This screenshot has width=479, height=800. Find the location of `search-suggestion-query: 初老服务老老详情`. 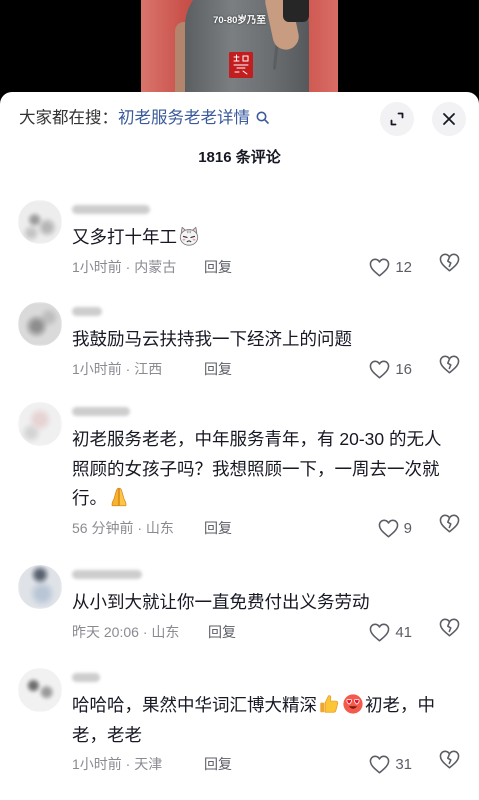

search-suggestion-query: 初老服务老老详情 is located at coordinates (184, 118).